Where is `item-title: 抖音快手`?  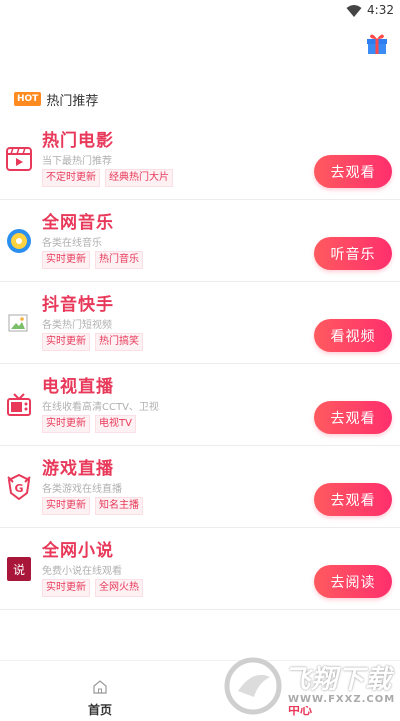
item-title: 抖音快手 is located at coordinates (78, 305).